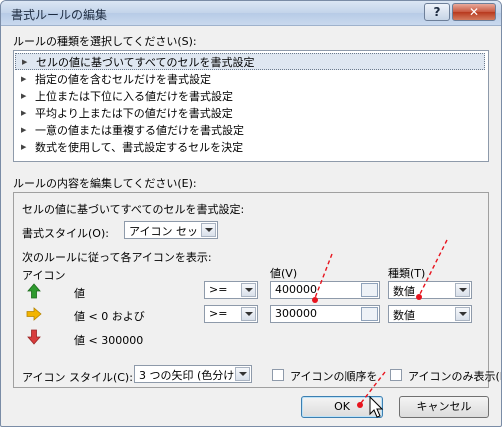 The width and height of the screenshot is (502, 427). I want to click on type-column-header: 種類(T), so click(407, 273).